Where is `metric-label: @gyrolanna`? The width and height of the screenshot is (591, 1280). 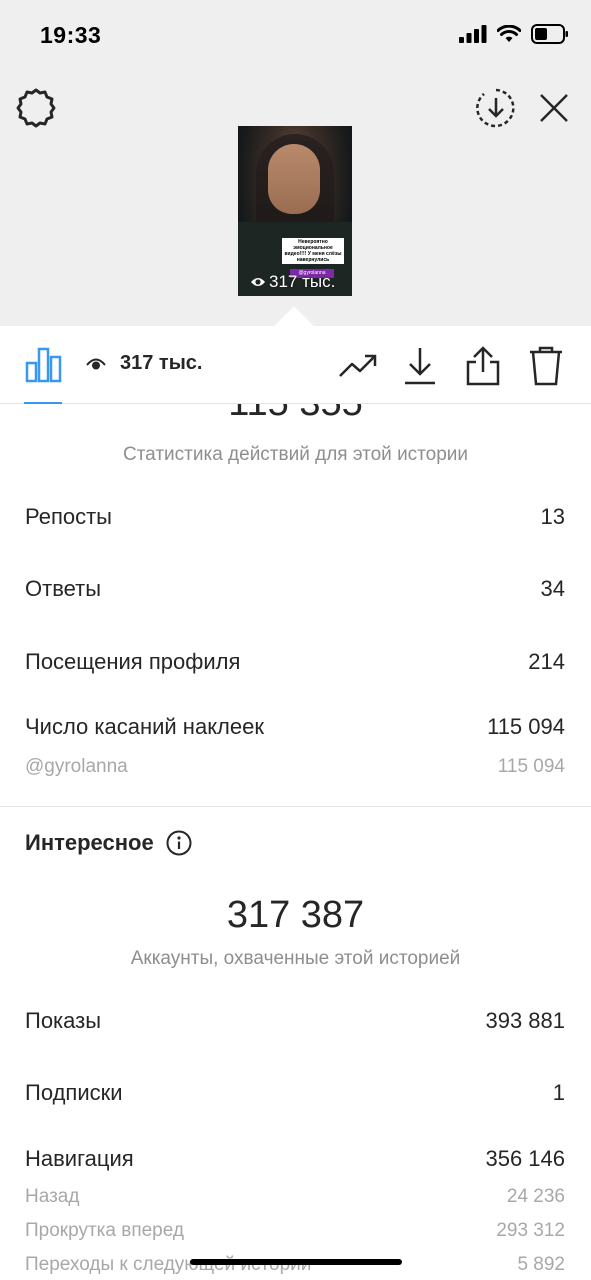 metric-label: @gyrolanna is located at coordinates (76, 766).